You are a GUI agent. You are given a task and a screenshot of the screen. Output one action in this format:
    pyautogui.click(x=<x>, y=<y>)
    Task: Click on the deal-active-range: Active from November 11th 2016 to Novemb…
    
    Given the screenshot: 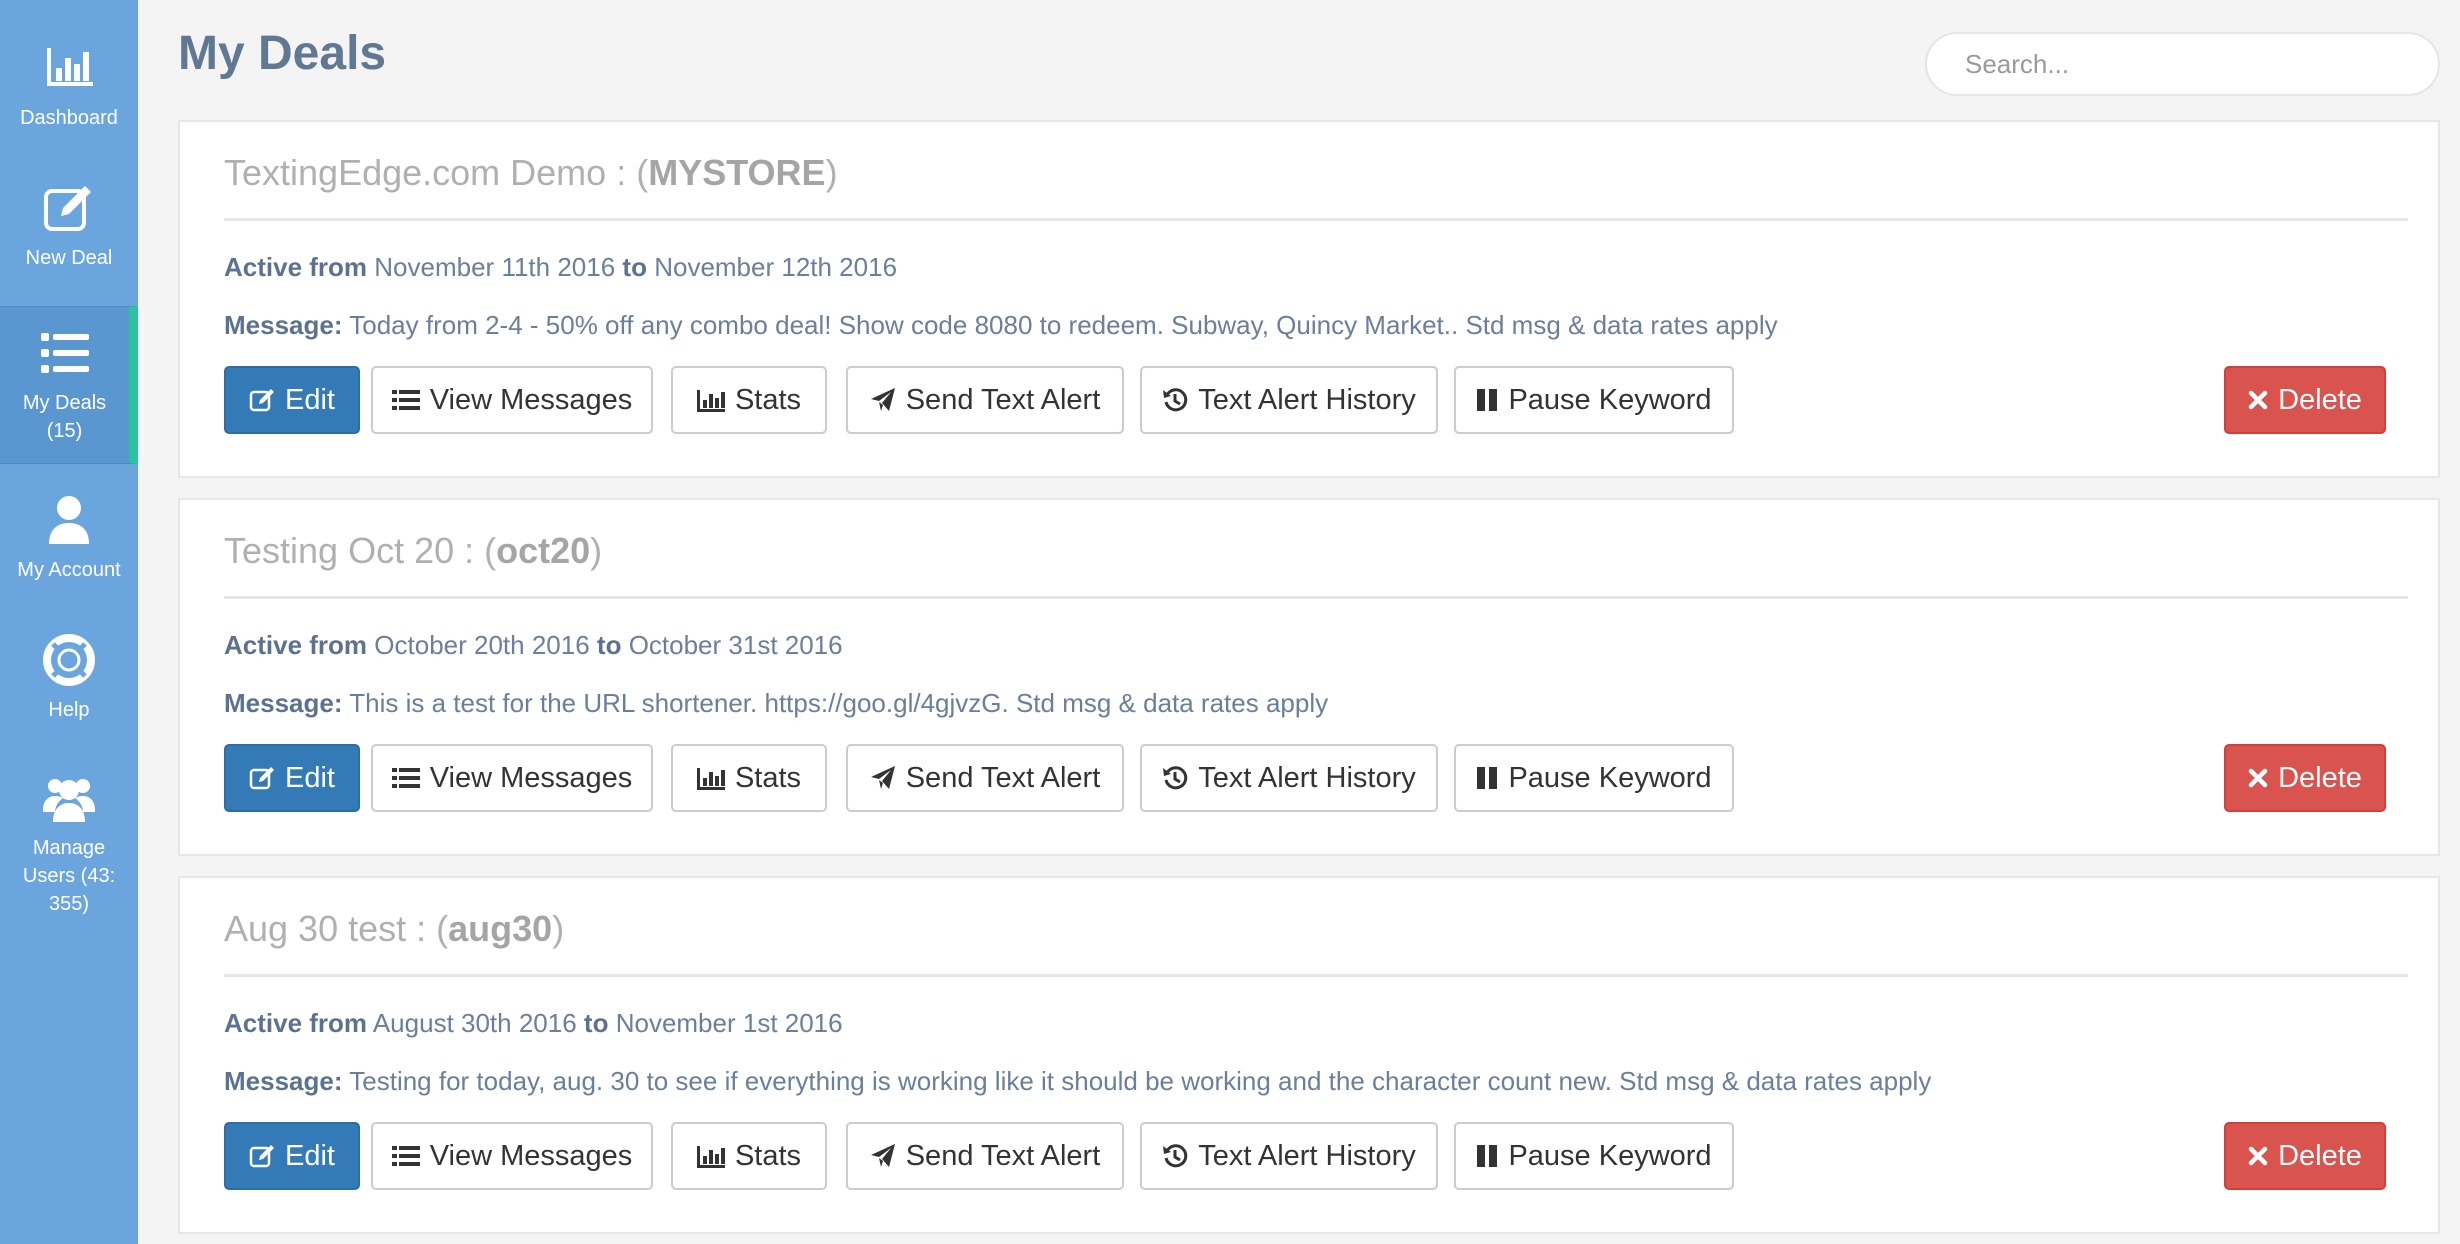 What is the action you would take?
    pyautogui.click(x=561, y=267)
    